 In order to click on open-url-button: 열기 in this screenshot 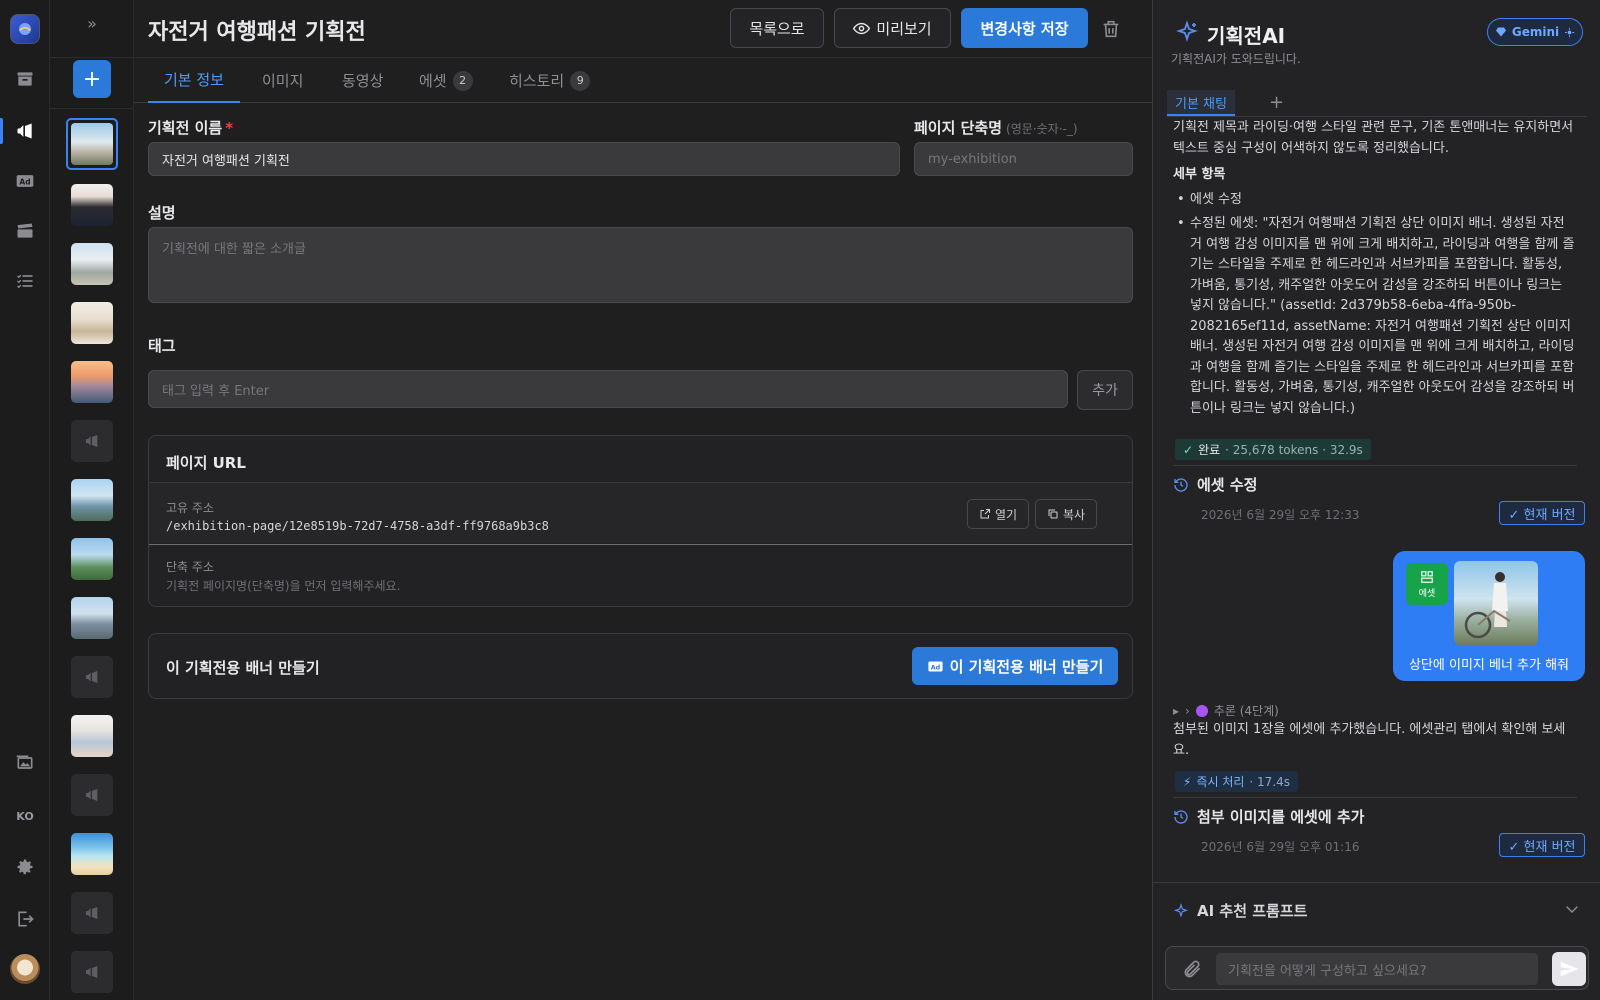, I will do `click(998, 514)`.